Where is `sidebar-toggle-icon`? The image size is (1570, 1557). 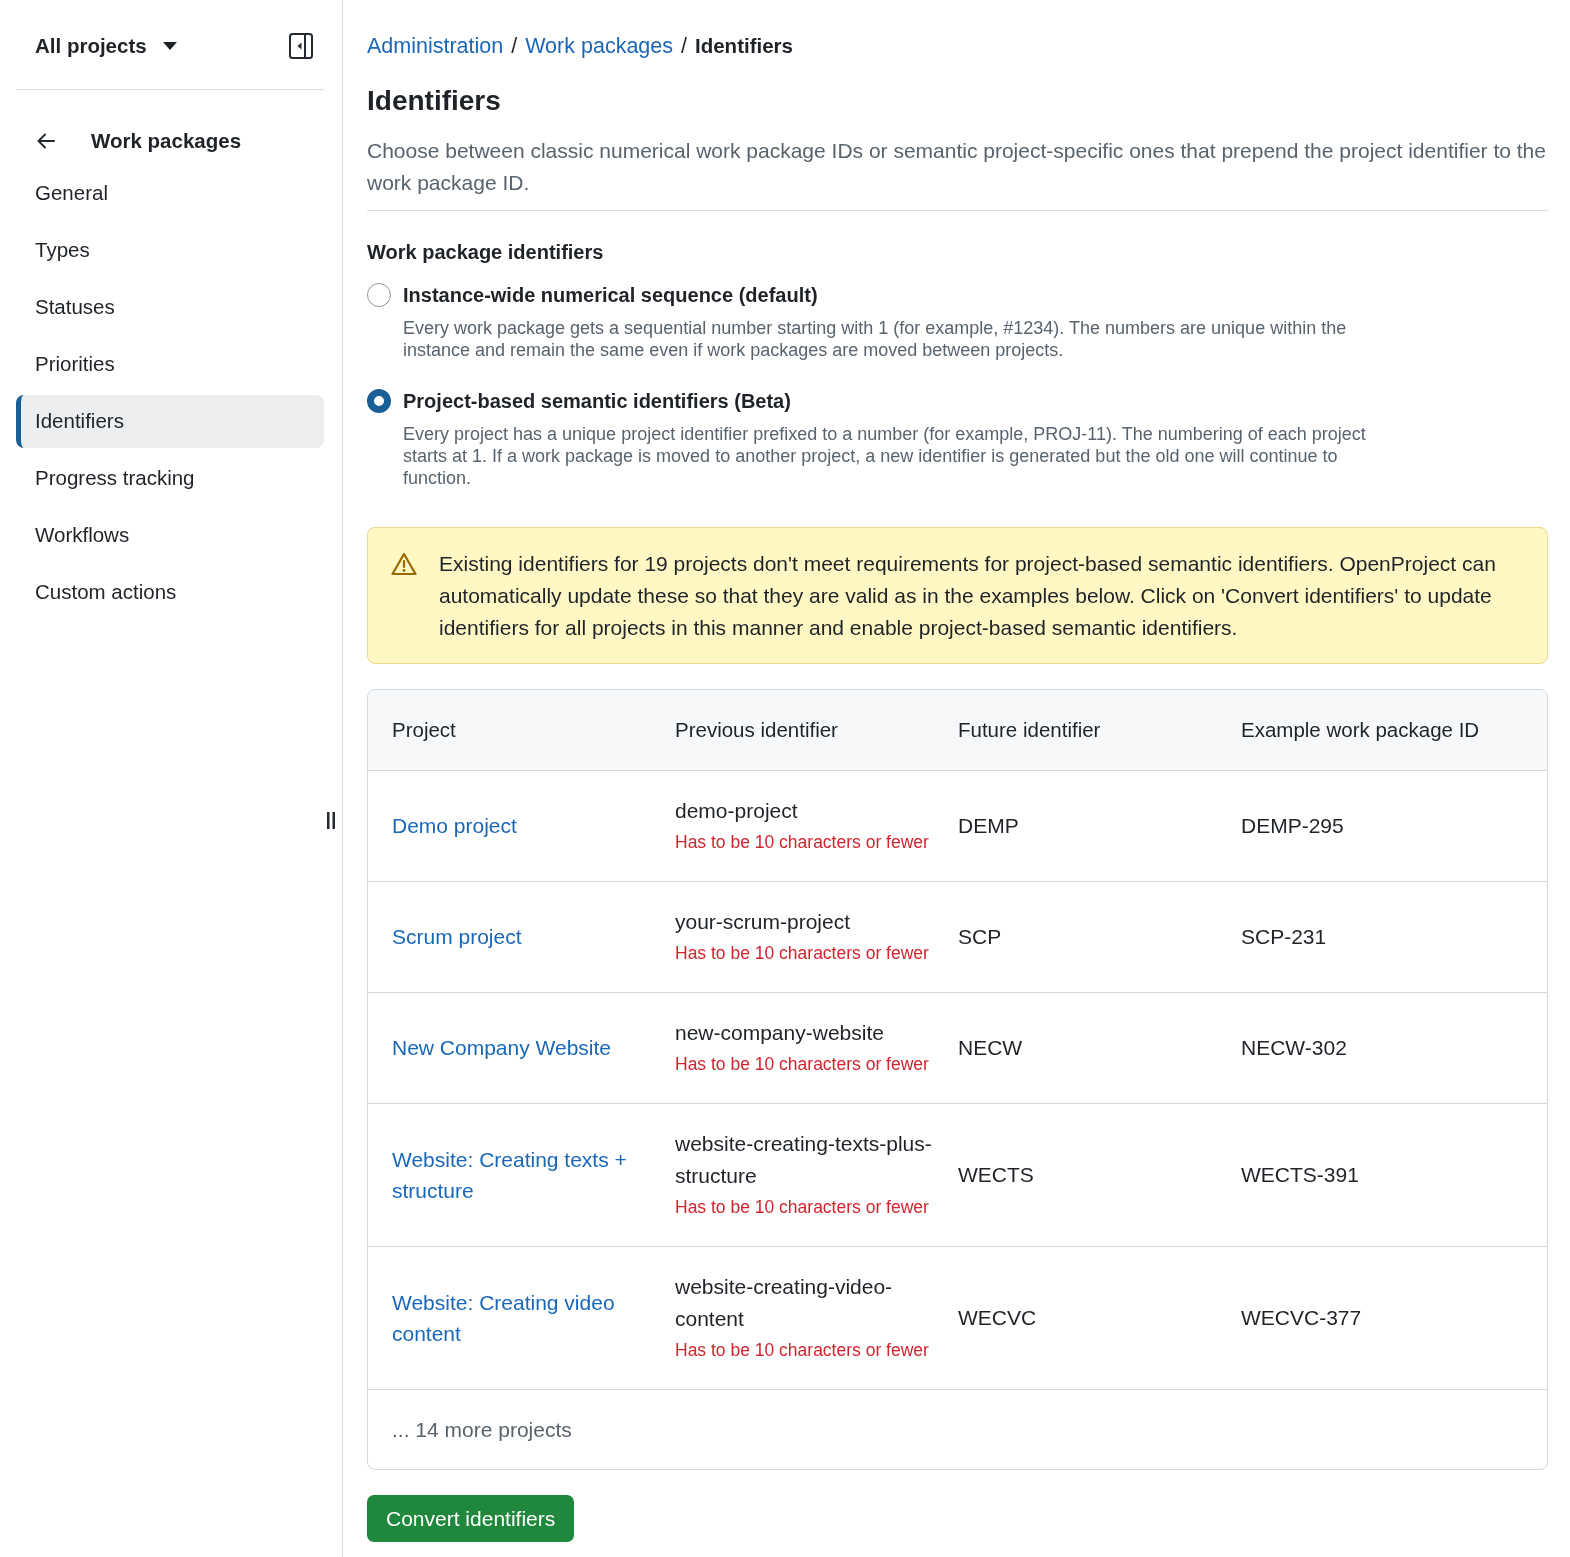 sidebar-toggle-icon is located at coordinates (301, 45).